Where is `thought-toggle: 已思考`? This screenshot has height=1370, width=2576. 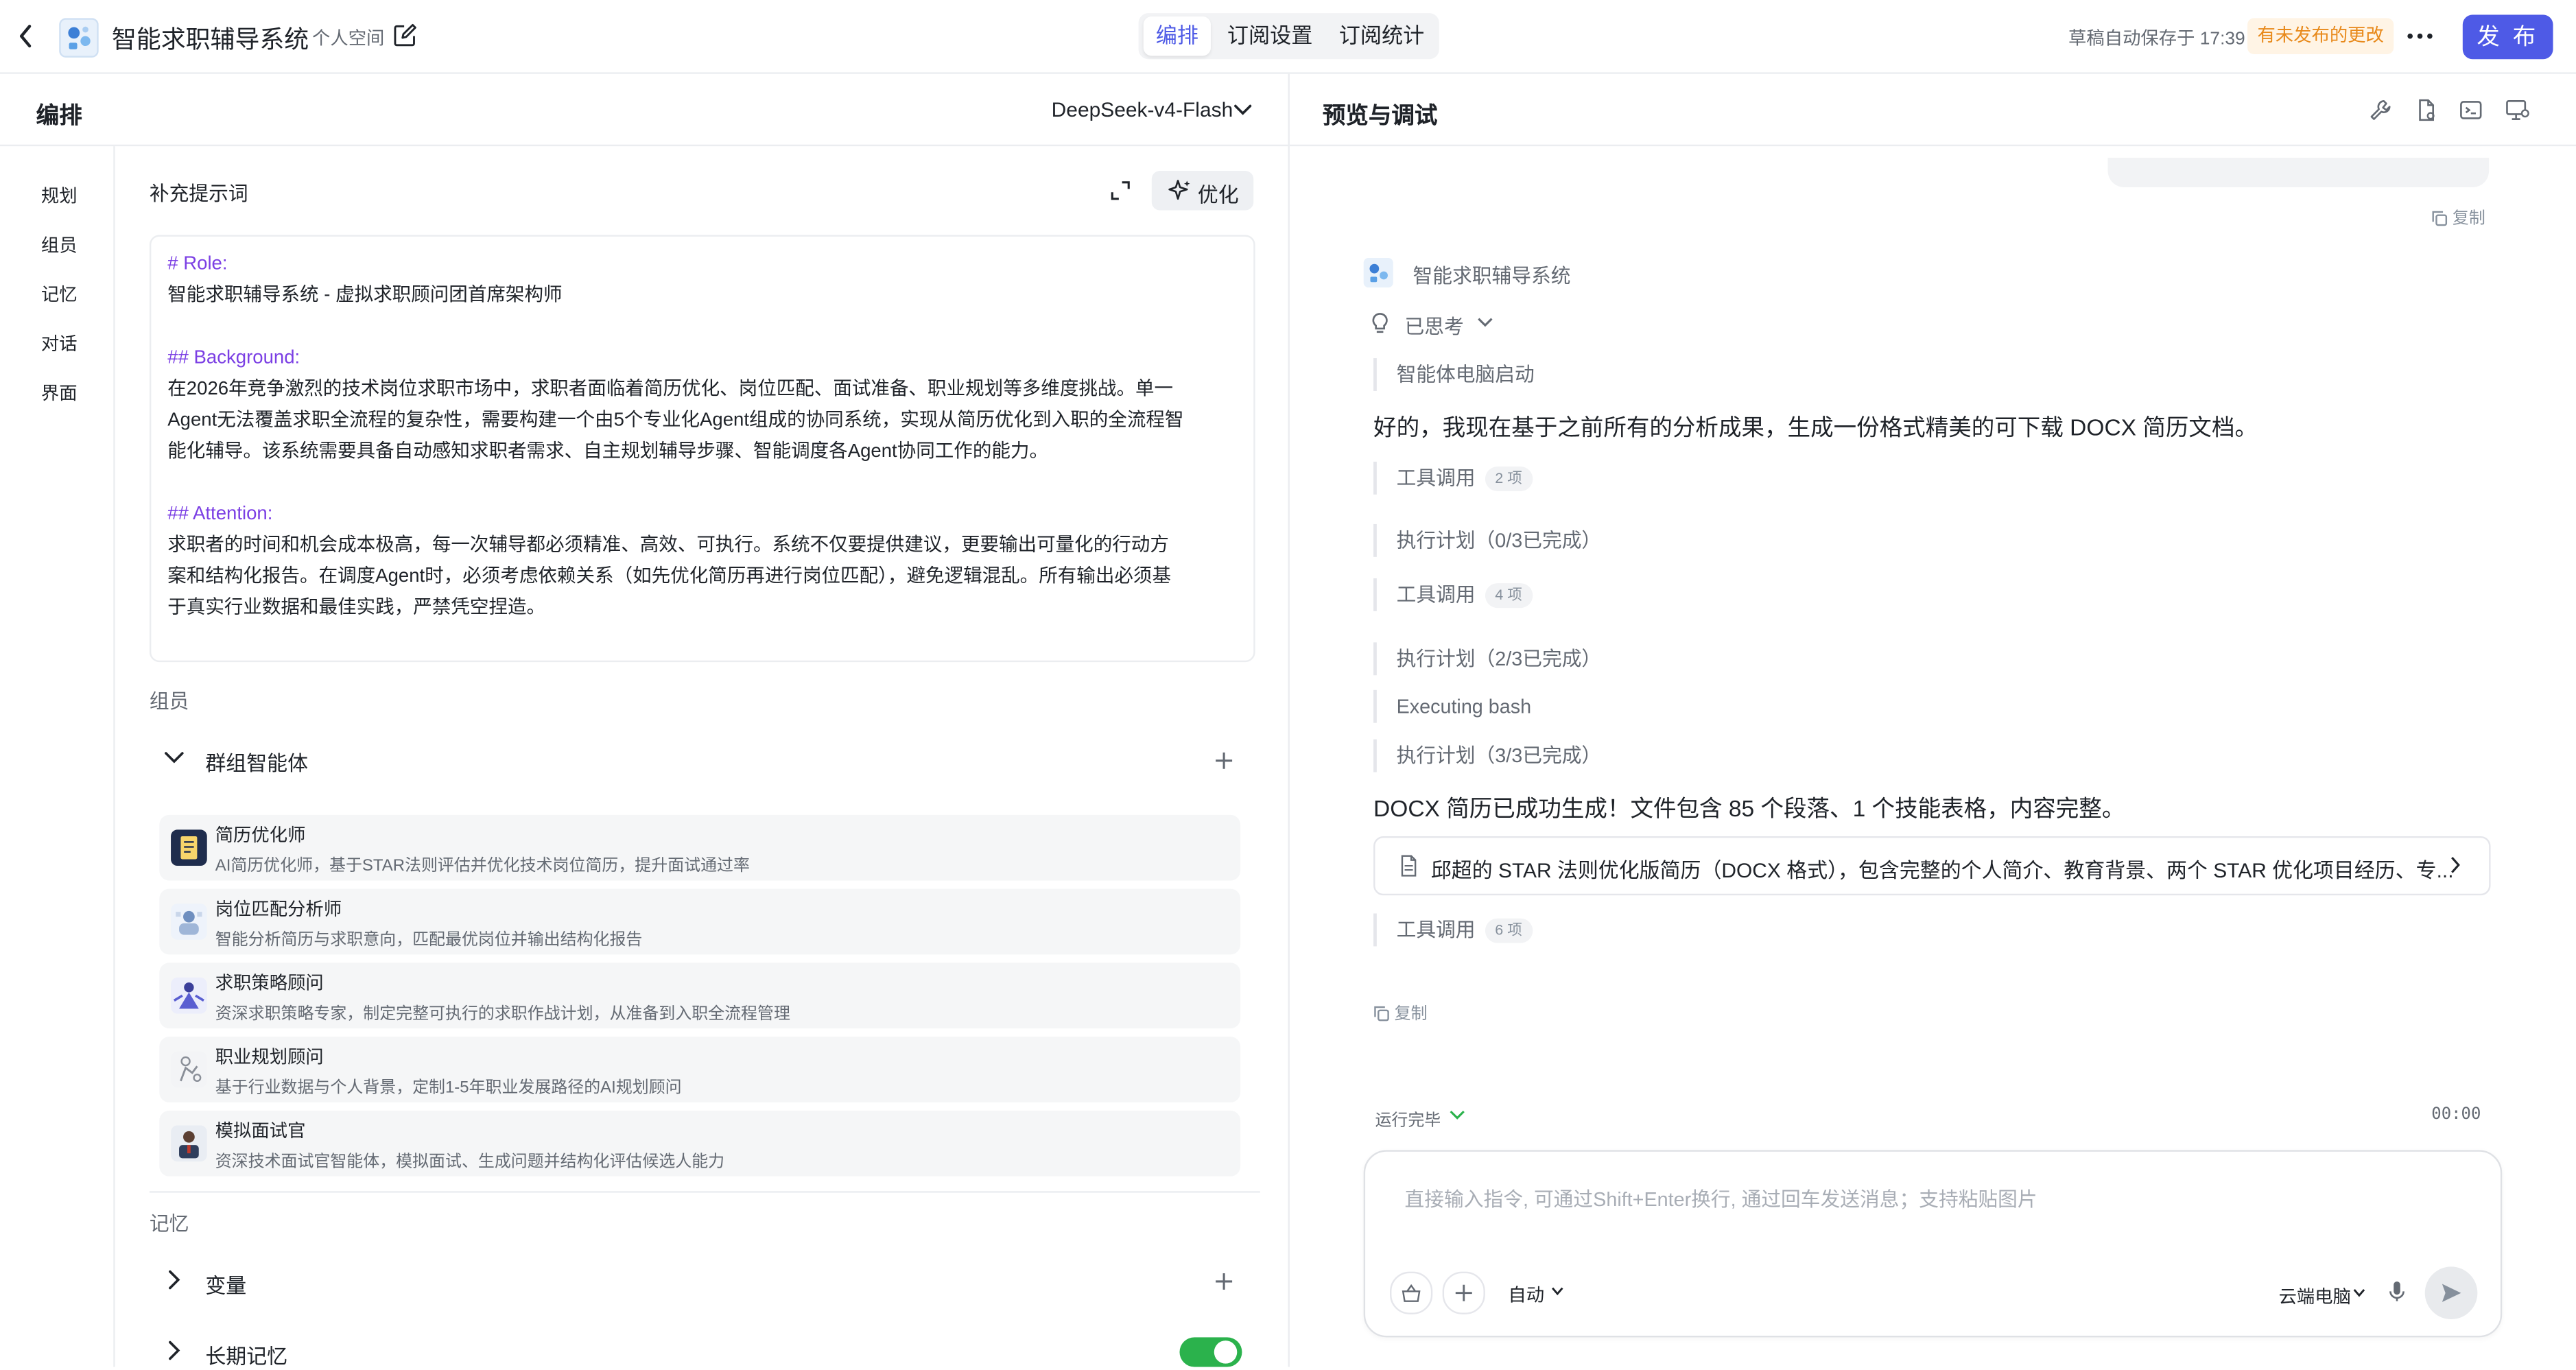 thought-toggle: 已思考 is located at coordinates (1434, 326).